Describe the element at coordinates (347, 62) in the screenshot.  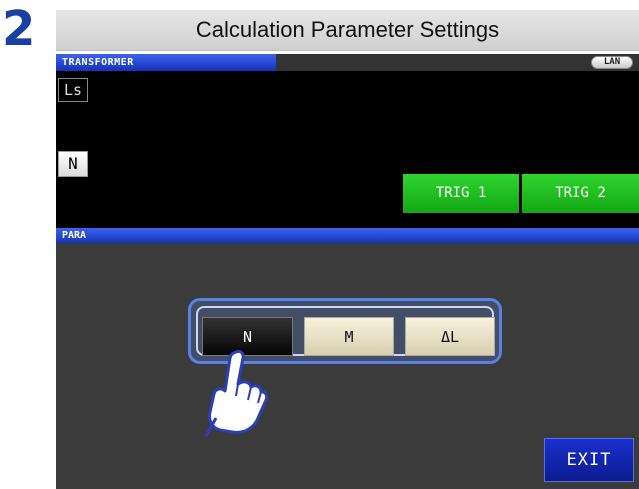
I see `header-bar: TRANSFORMER LAN` at that location.